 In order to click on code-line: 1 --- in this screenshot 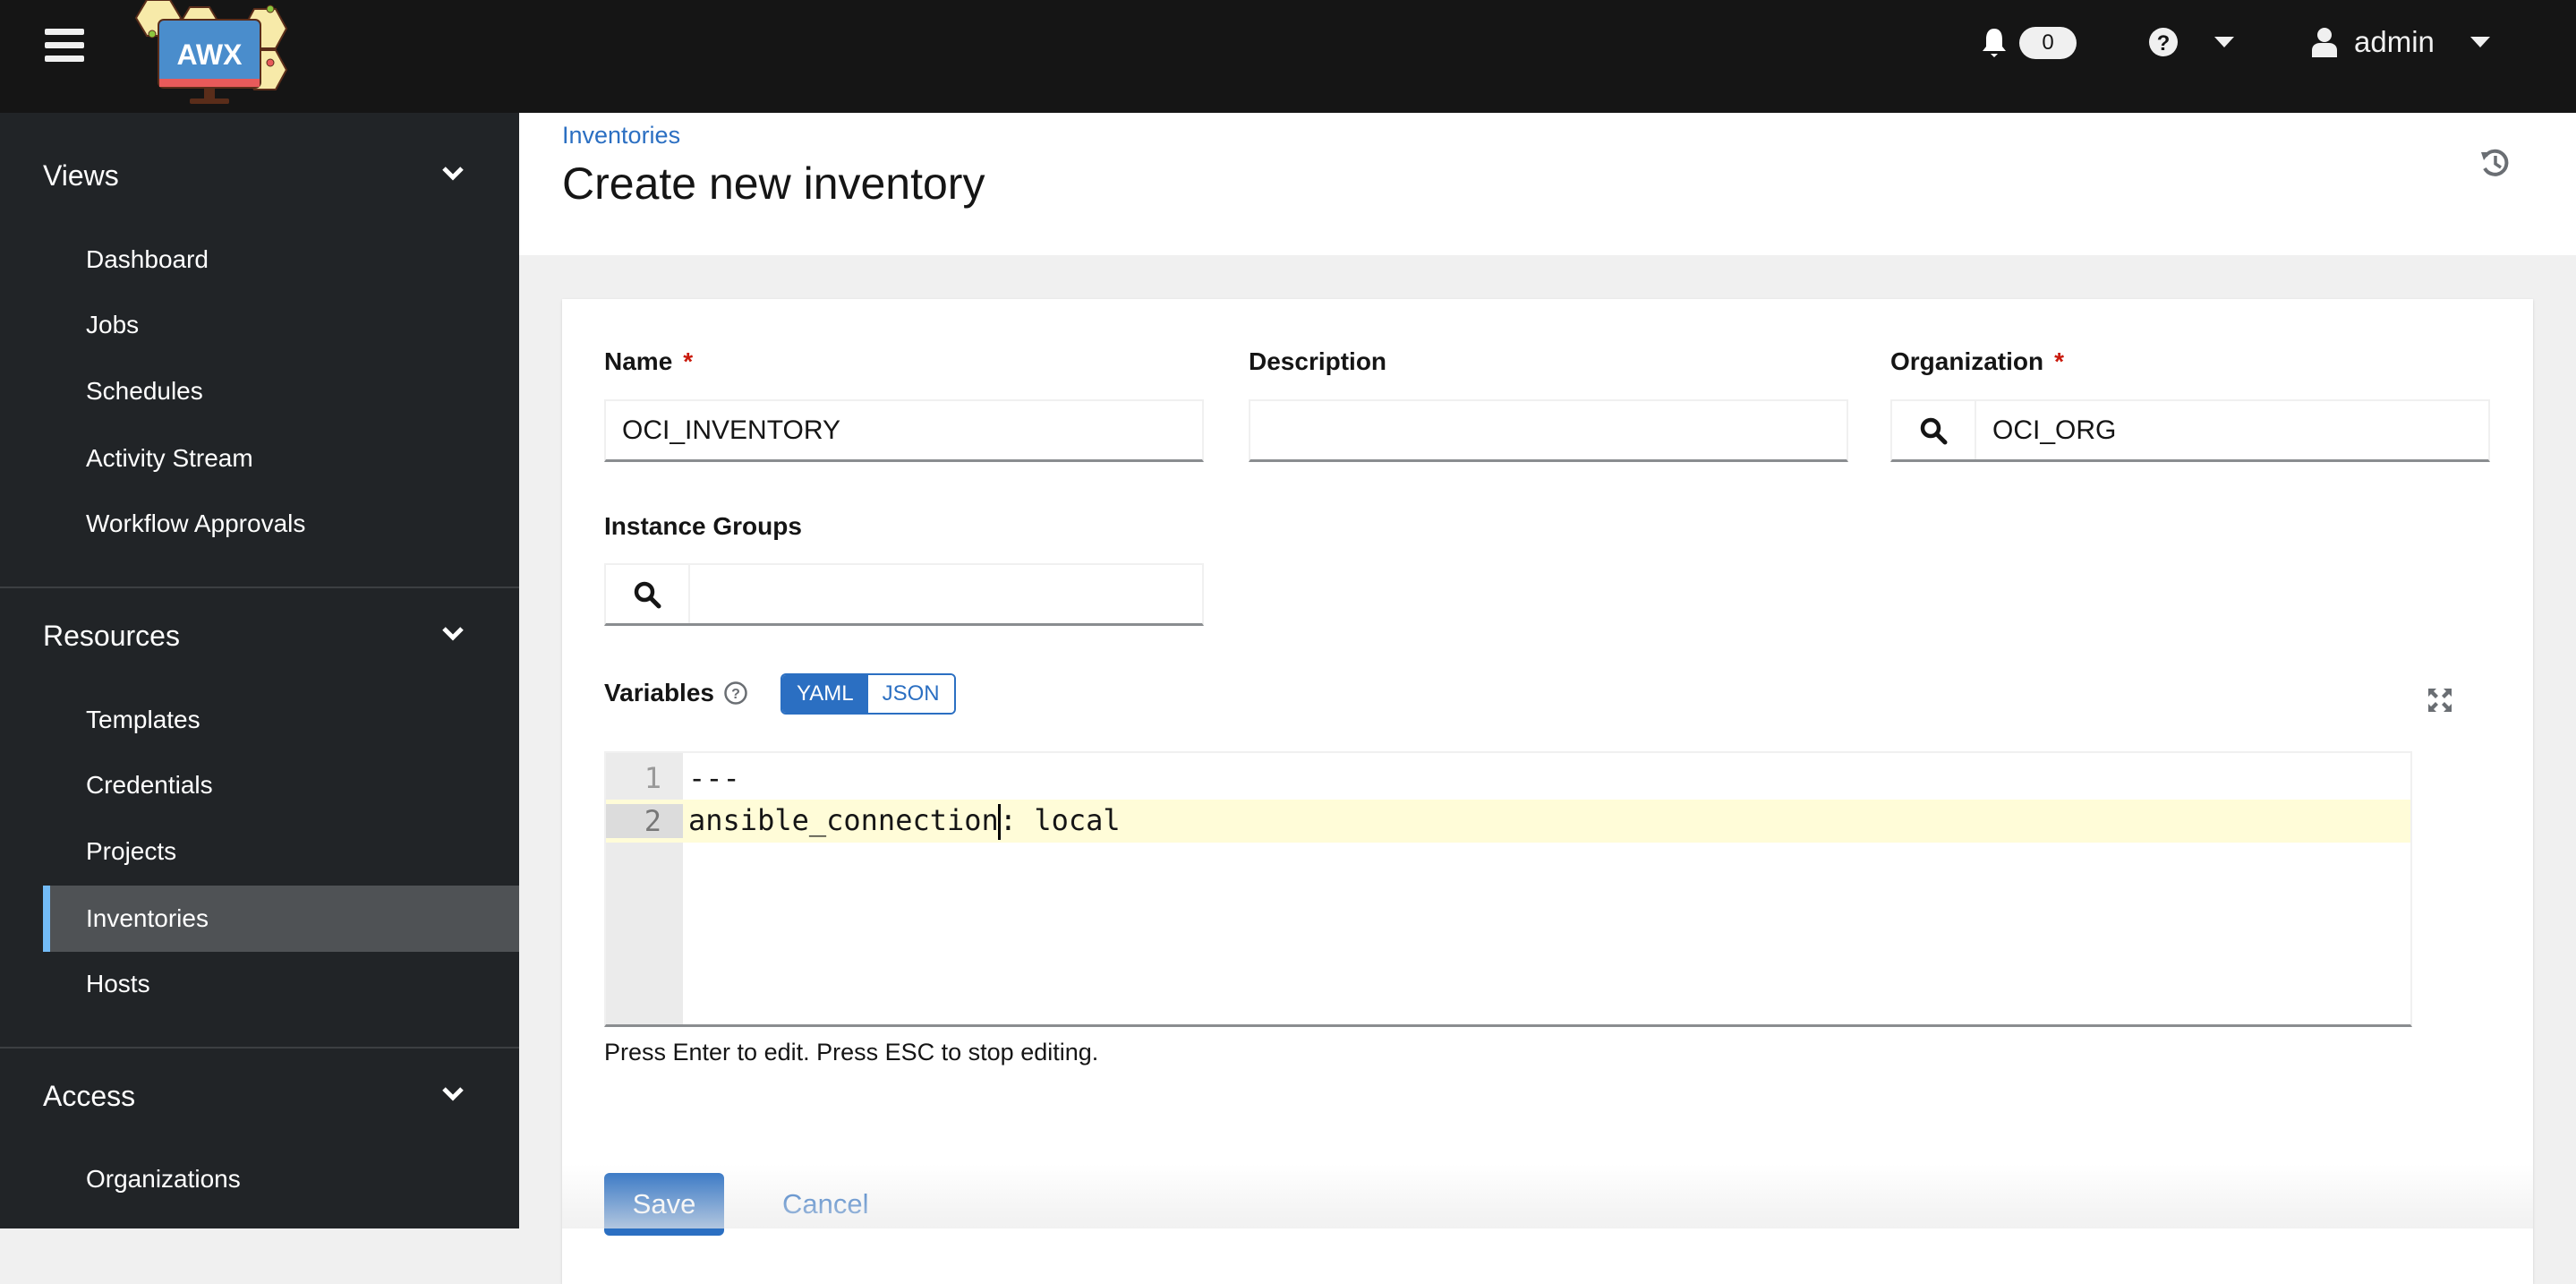, I will do `click(692, 778)`.